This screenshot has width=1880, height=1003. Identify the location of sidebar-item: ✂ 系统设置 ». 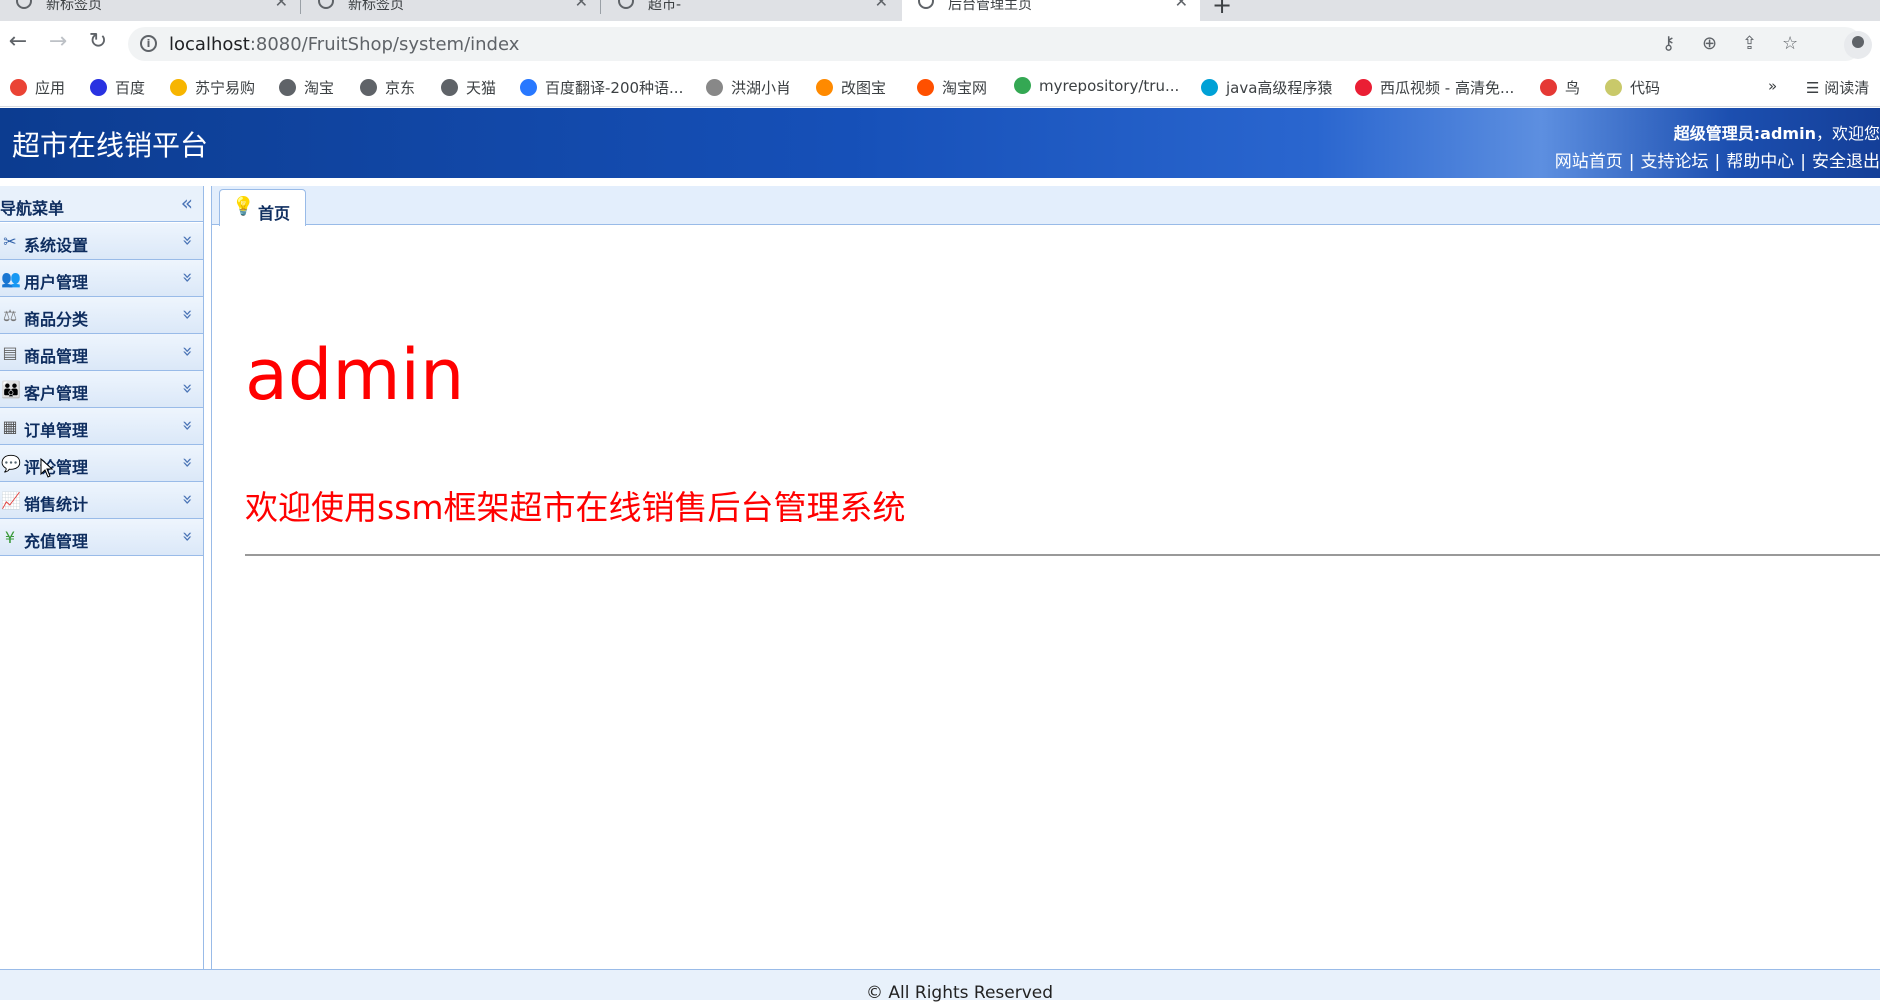
(101, 241).